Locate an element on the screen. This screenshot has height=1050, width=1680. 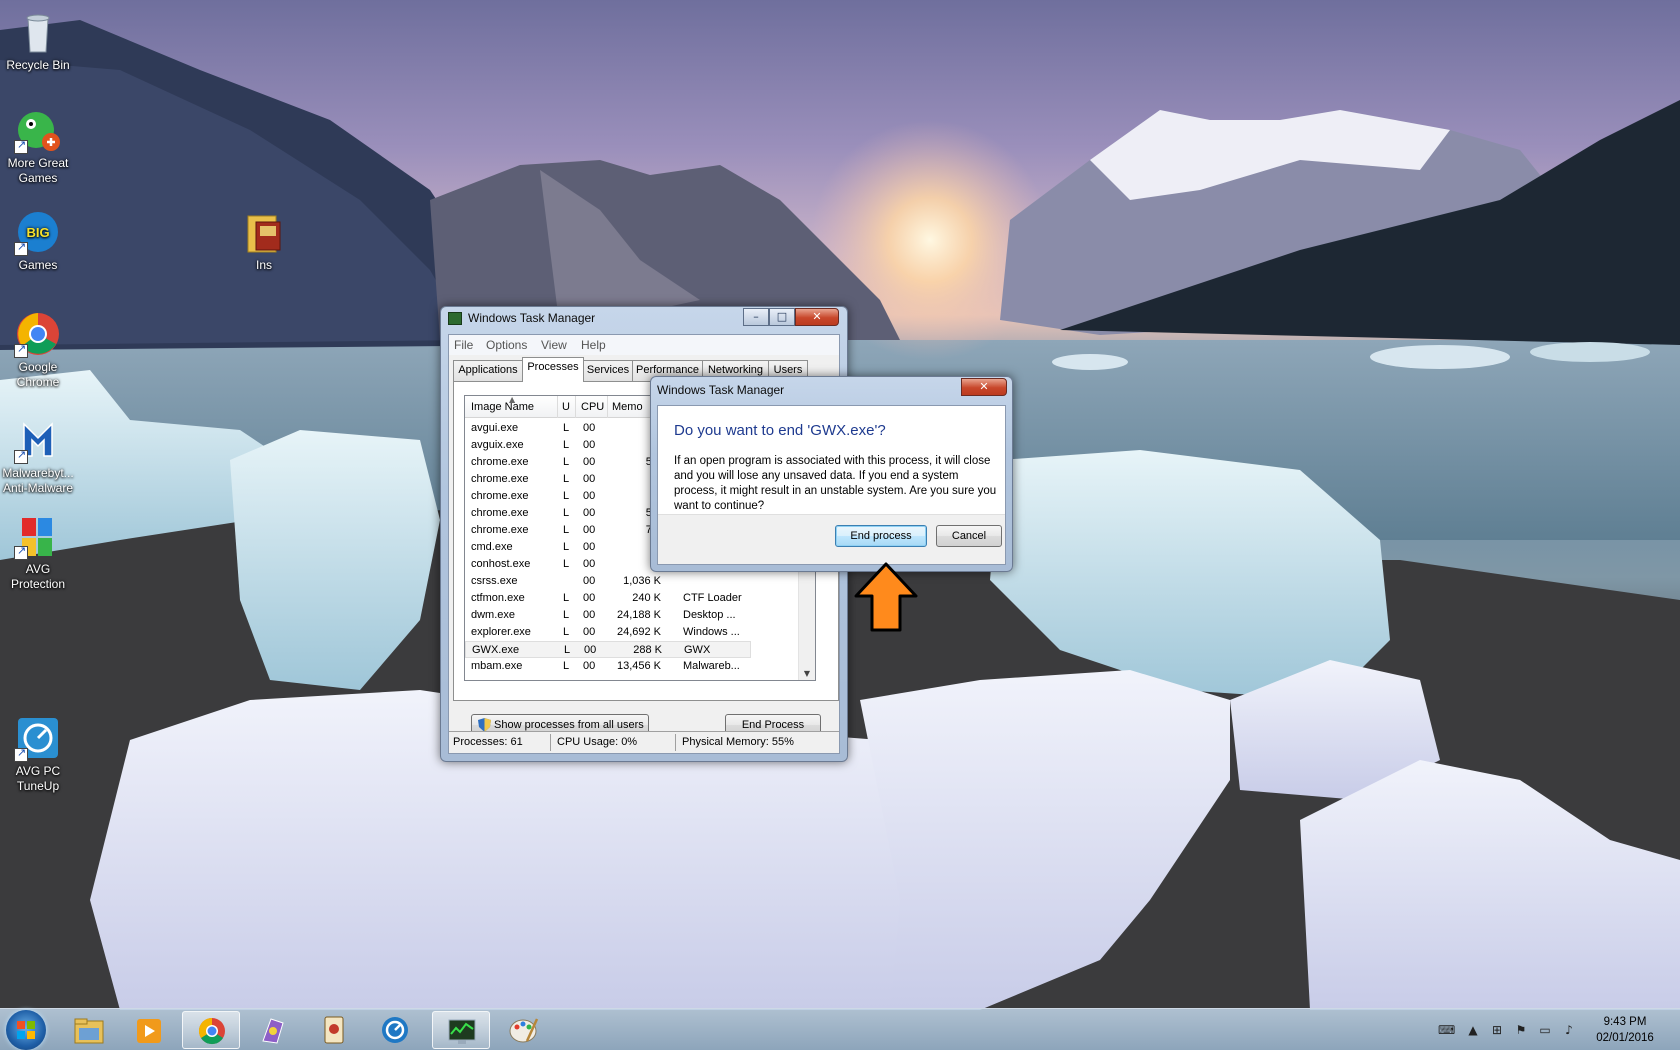
desktop-icon-malwarebytes: Malwarebyt... Anti-Malware is located at coordinates (38, 456).